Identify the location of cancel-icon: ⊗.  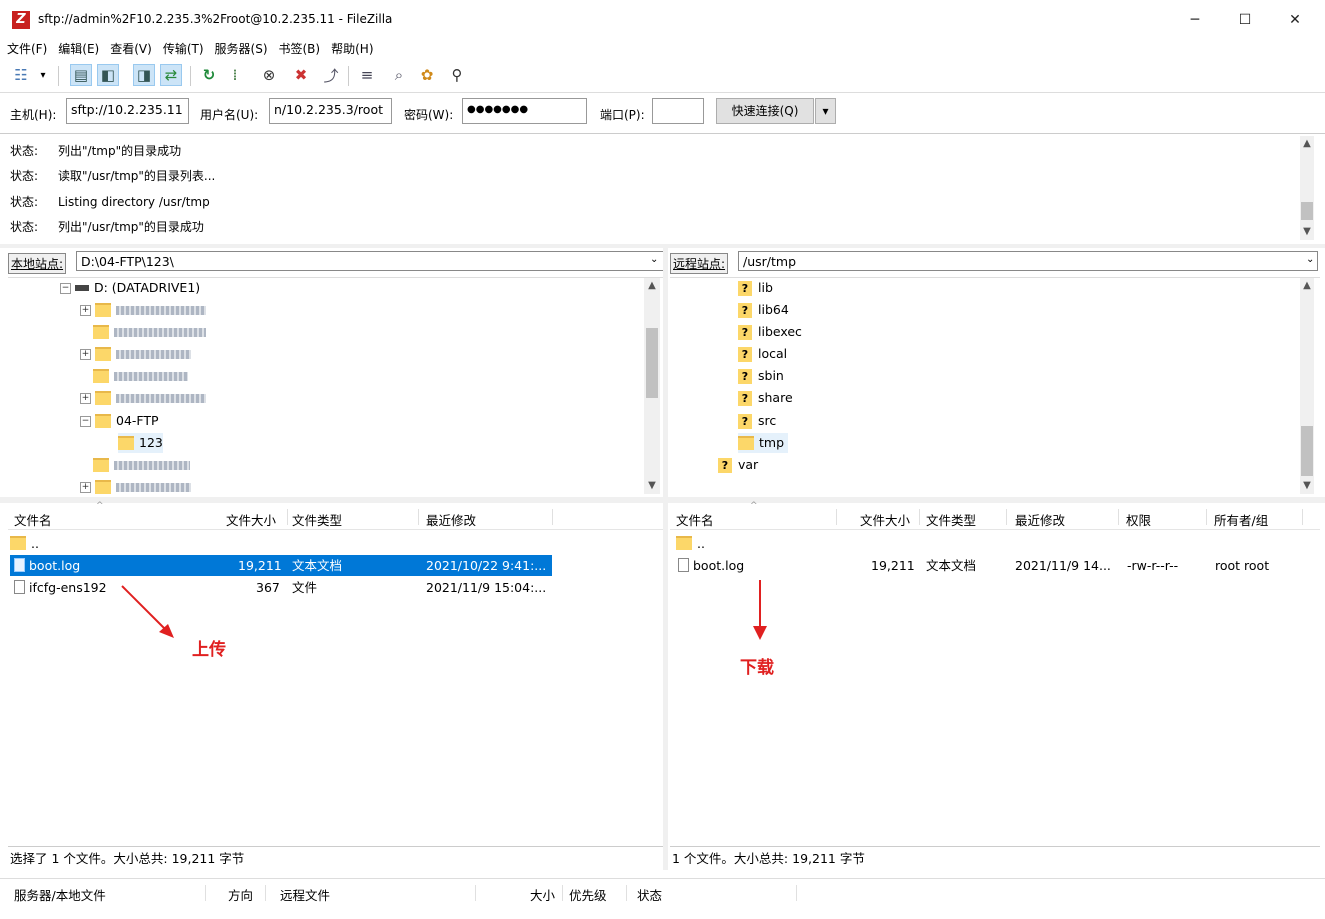
(269, 75).